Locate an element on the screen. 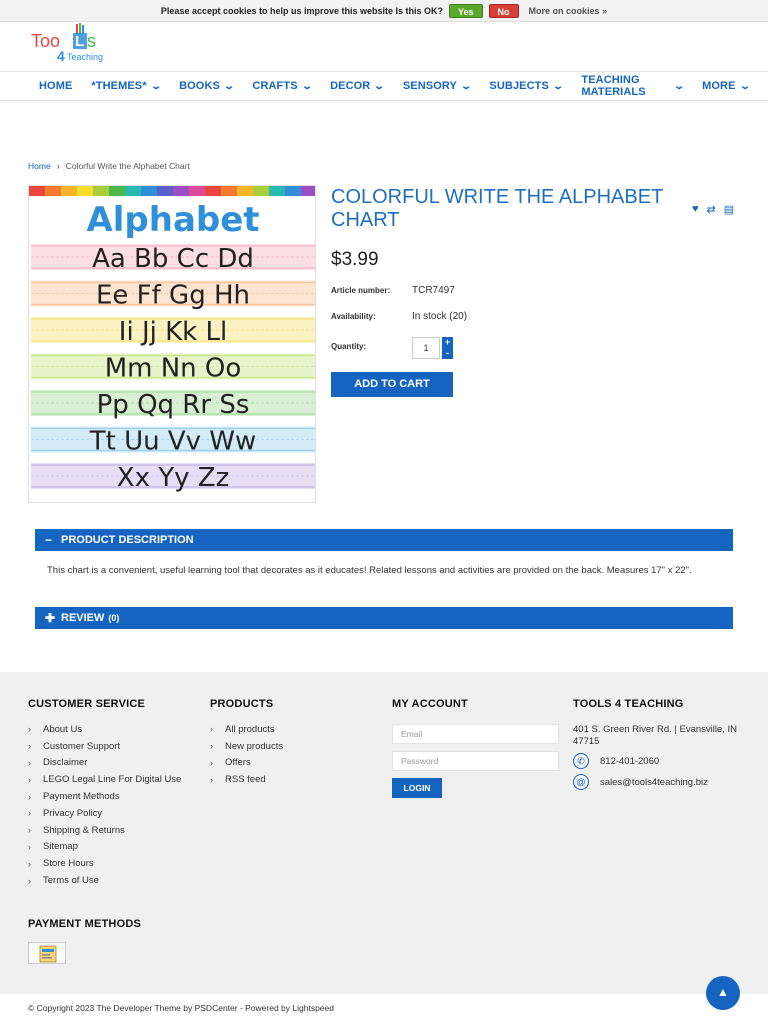  footer-link: › Sitemap is located at coordinates (104, 847).